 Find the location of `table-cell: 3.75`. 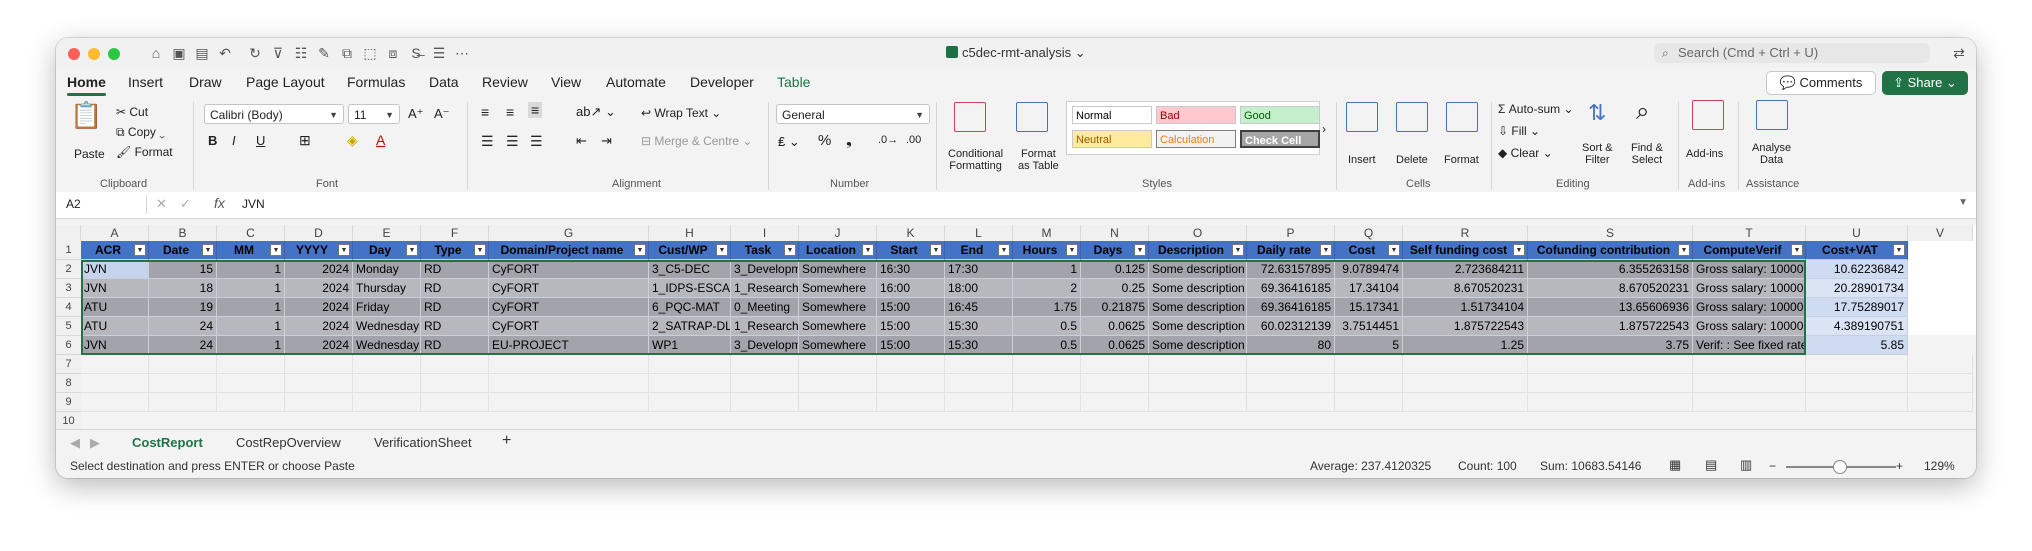

table-cell: 3.75 is located at coordinates (1610, 345).